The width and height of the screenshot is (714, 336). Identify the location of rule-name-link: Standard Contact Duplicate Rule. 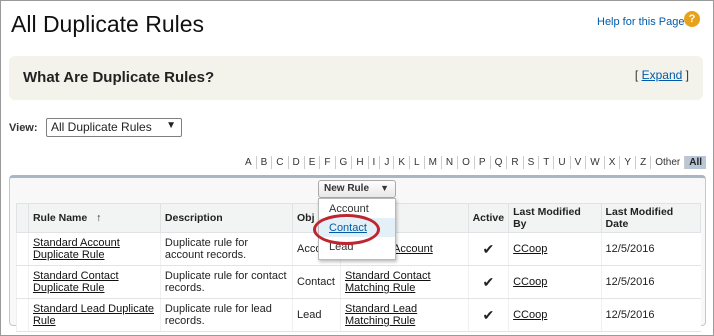
(76, 282).